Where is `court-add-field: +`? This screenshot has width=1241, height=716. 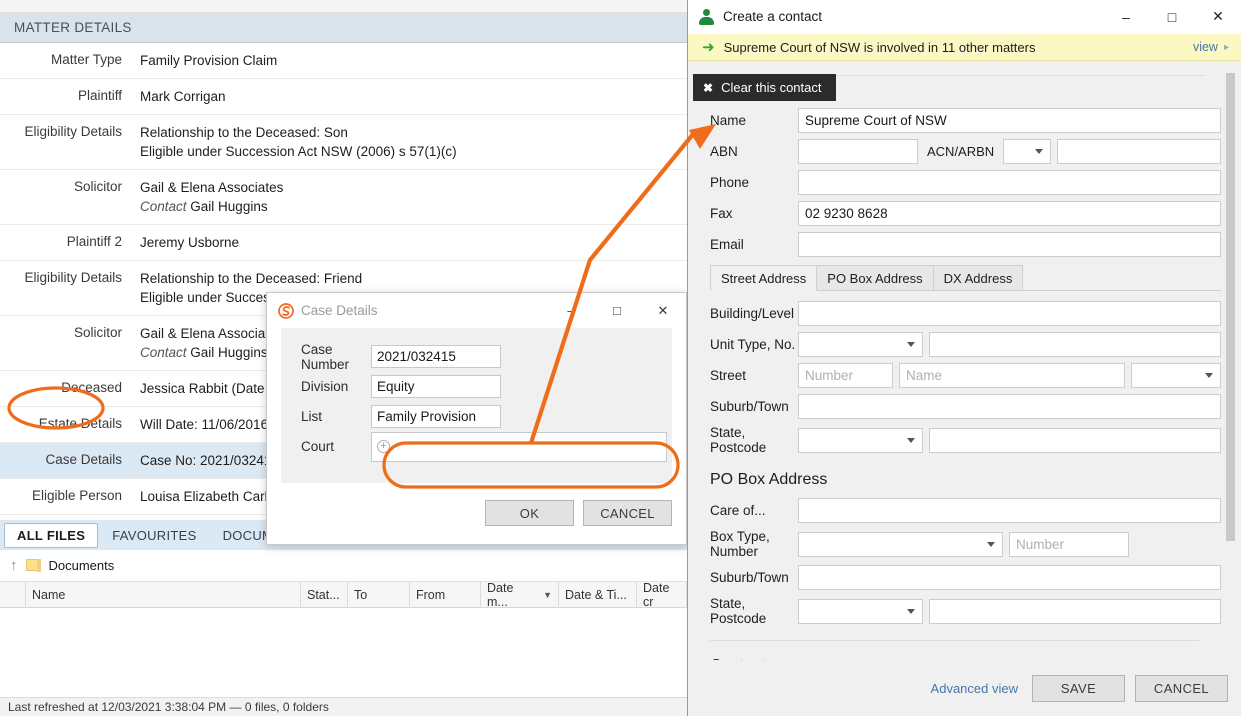 court-add-field: + is located at coordinates (519, 446).